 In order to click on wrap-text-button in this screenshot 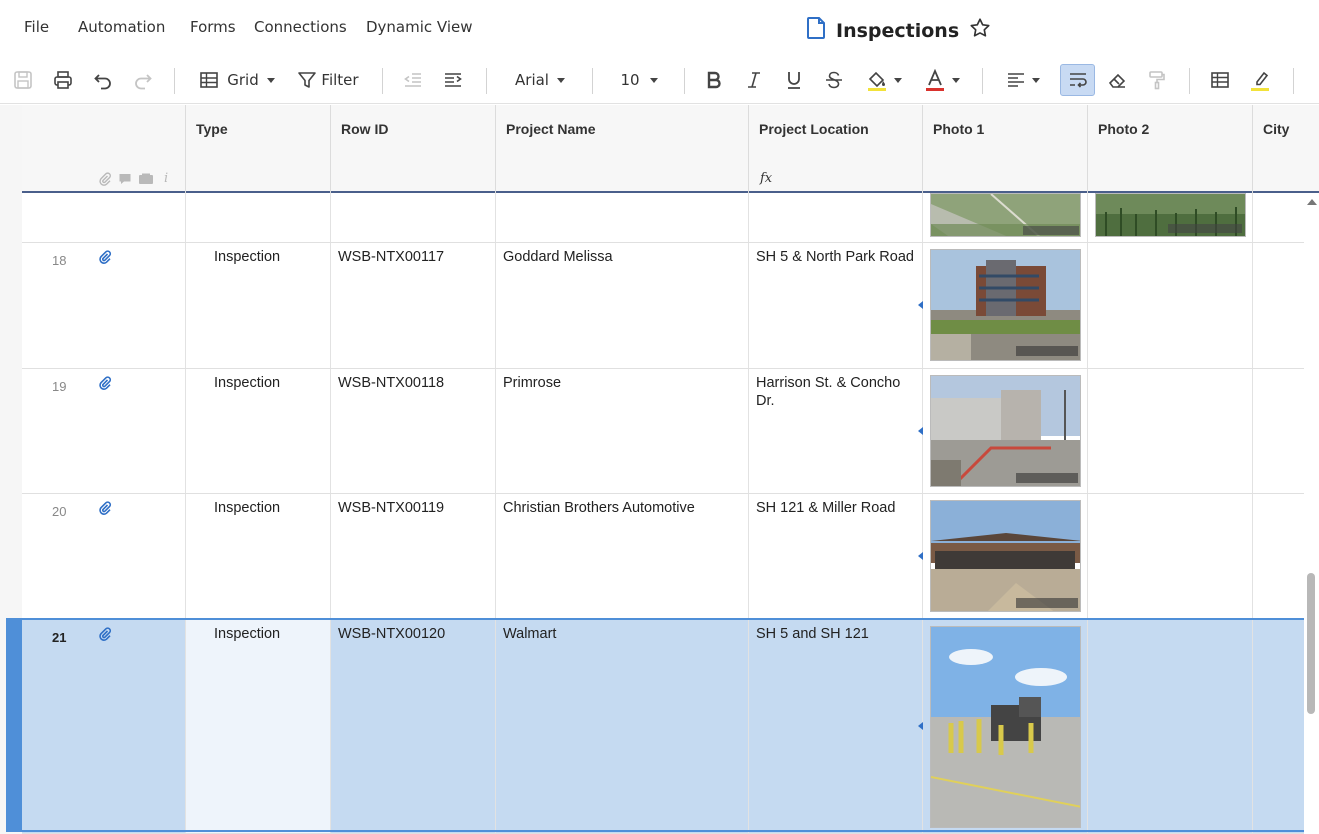, I will do `click(1077, 80)`.